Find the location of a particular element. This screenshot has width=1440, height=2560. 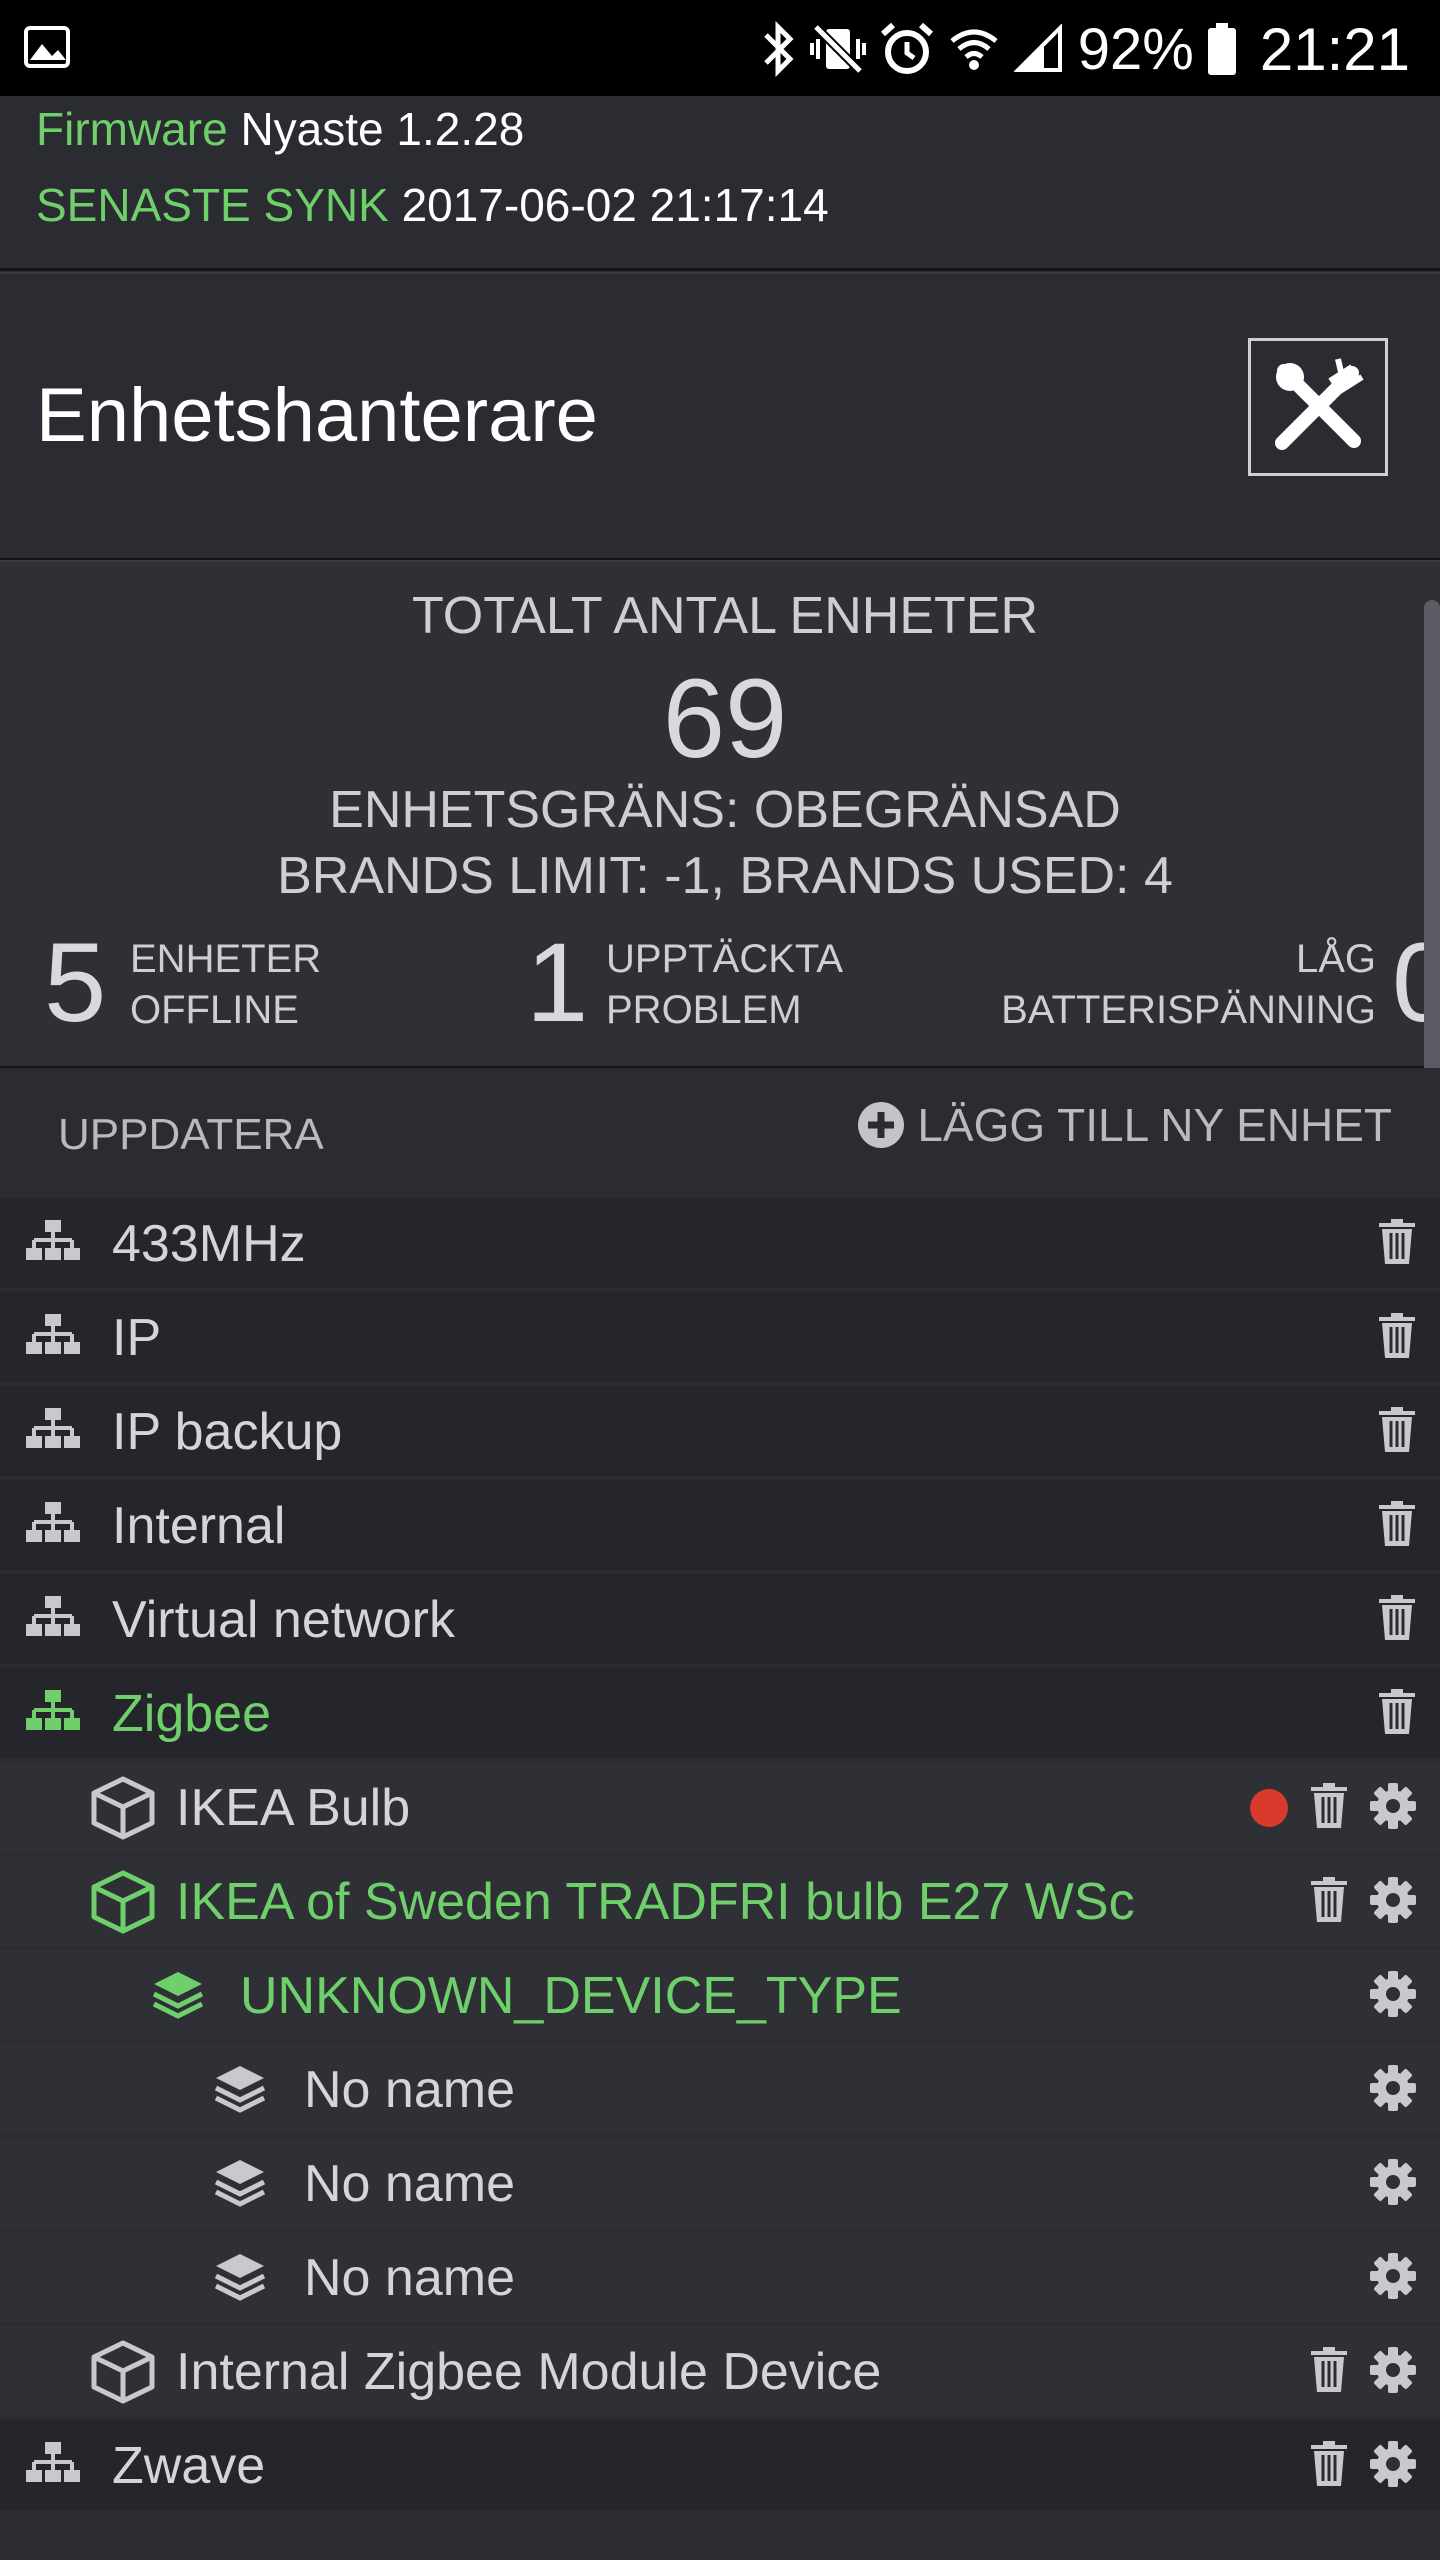

network-row: Zwave is located at coordinates (720, 2466).